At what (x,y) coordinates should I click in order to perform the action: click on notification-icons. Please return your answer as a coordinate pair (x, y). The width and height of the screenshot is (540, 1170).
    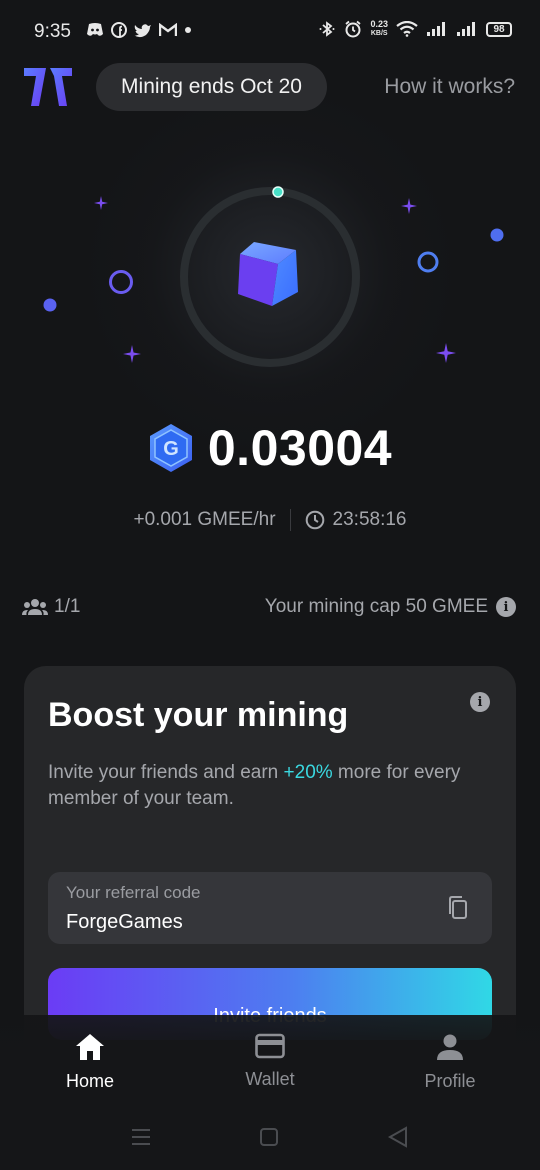
    Looking at the image, I should click on (139, 30).